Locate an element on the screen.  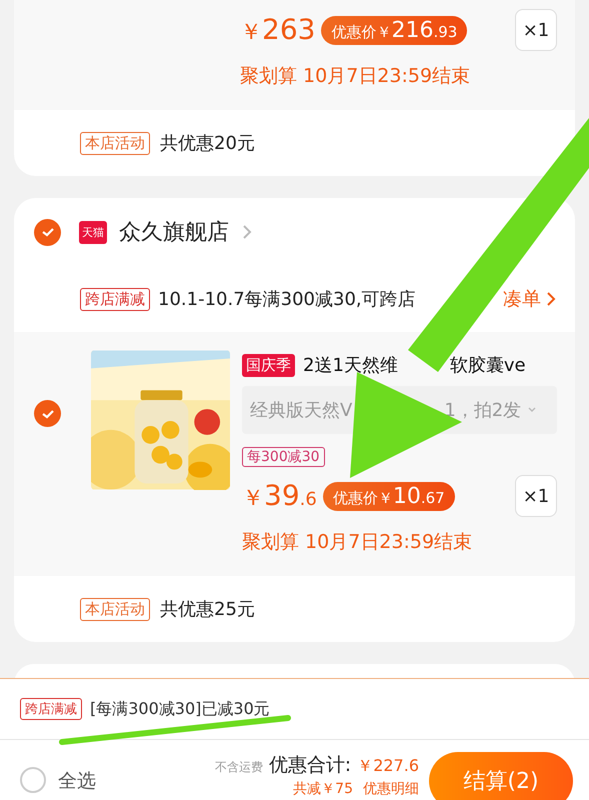
dropdown-icon is located at coordinates (532, 410).